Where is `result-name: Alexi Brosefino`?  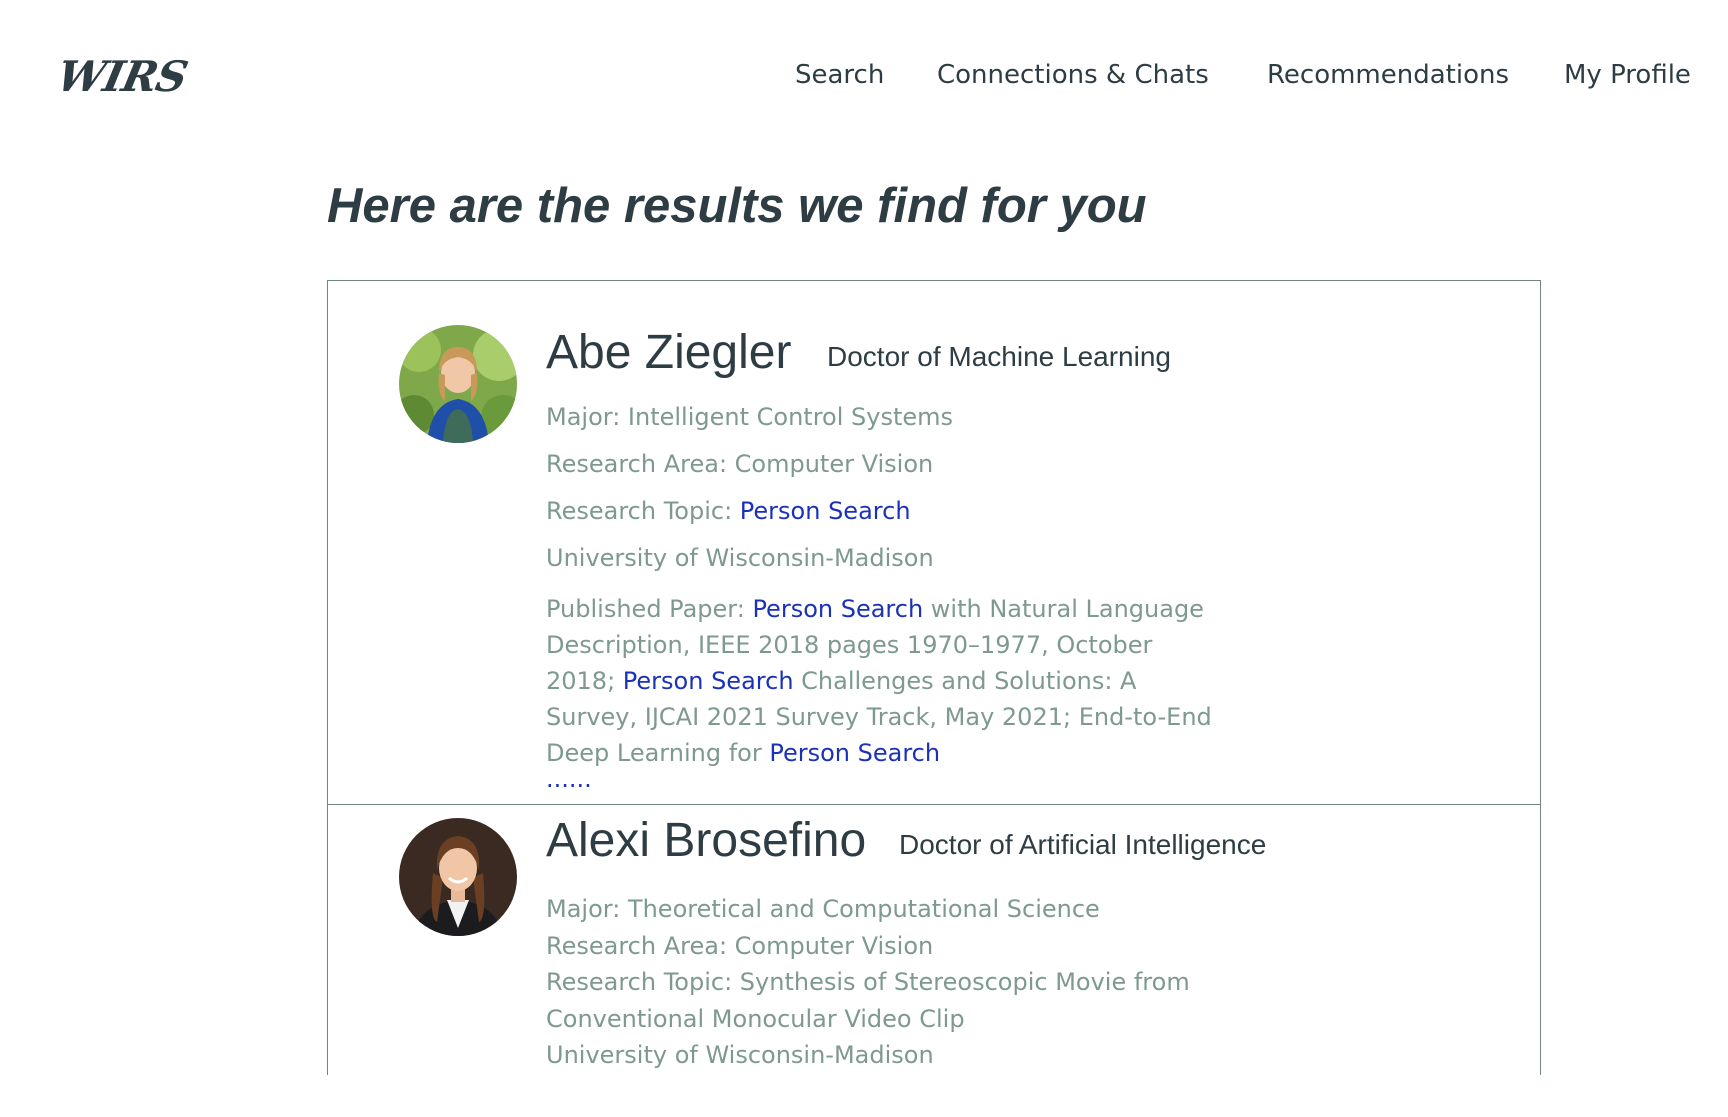
result-name: Alexi Brosefino is located at coordinates (706, 840).